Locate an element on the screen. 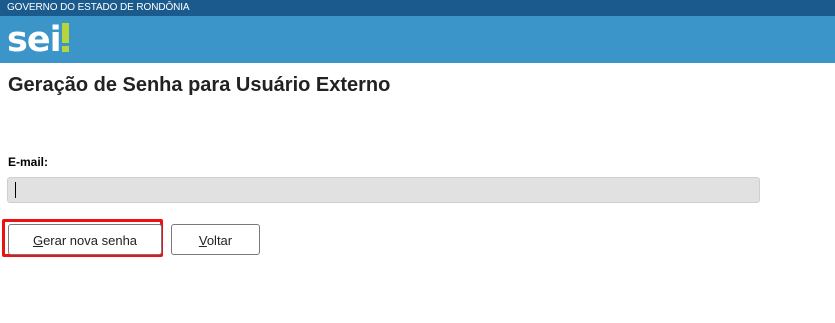 This screenshot has width=835, height=323. back-button: Voltar is located at coordinates (215, 239).